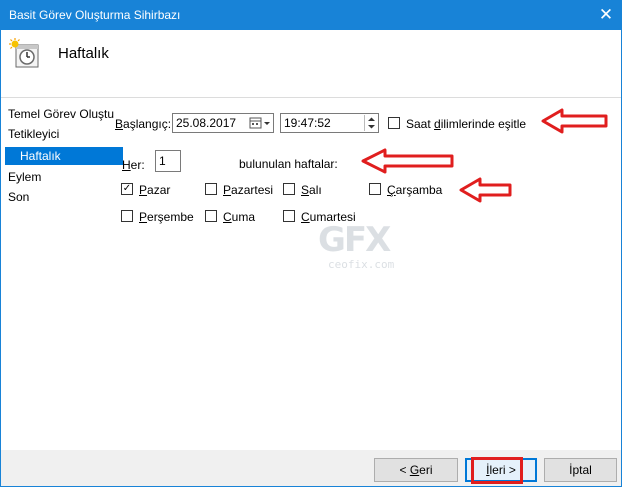  I want to click on tuesday-label: Salı, so click(311, 190).